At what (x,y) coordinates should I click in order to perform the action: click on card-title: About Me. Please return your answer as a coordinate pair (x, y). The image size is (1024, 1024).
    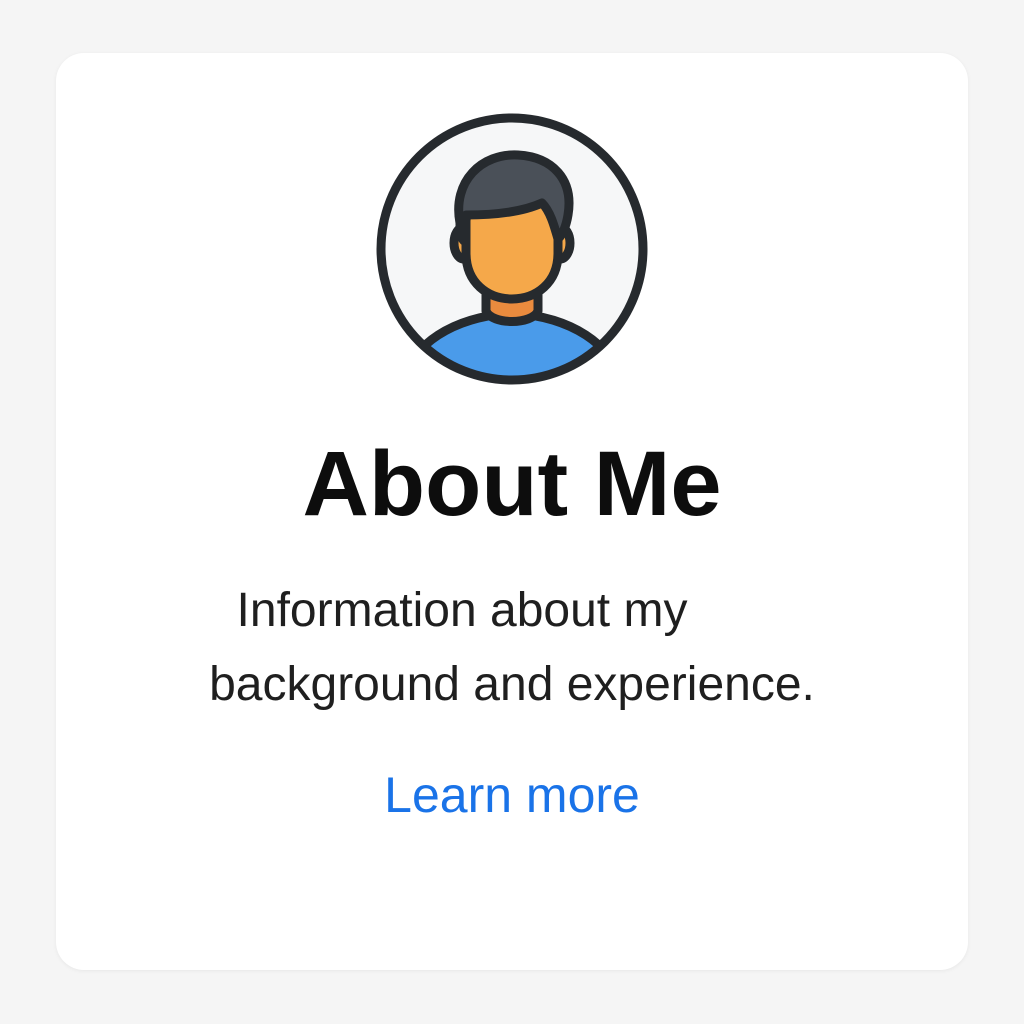
    Looking at the image, I should click on (512, 484).